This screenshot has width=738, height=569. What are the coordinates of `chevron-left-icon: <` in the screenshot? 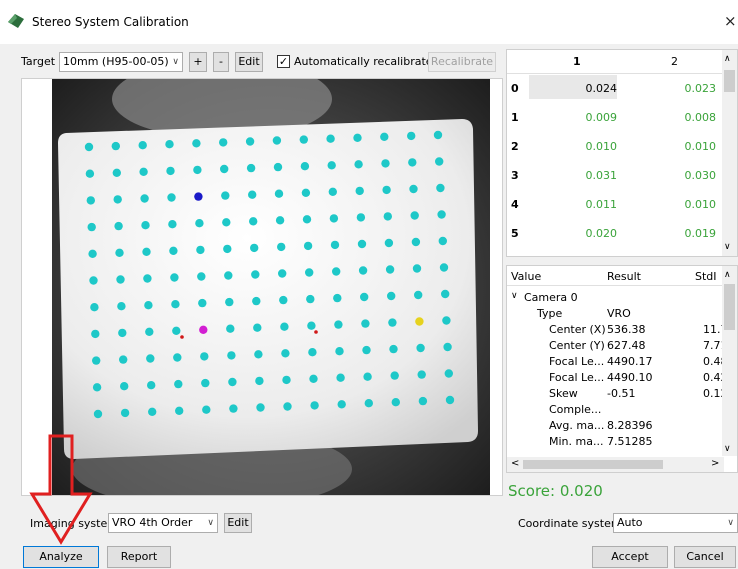 It's located at (515, 463).